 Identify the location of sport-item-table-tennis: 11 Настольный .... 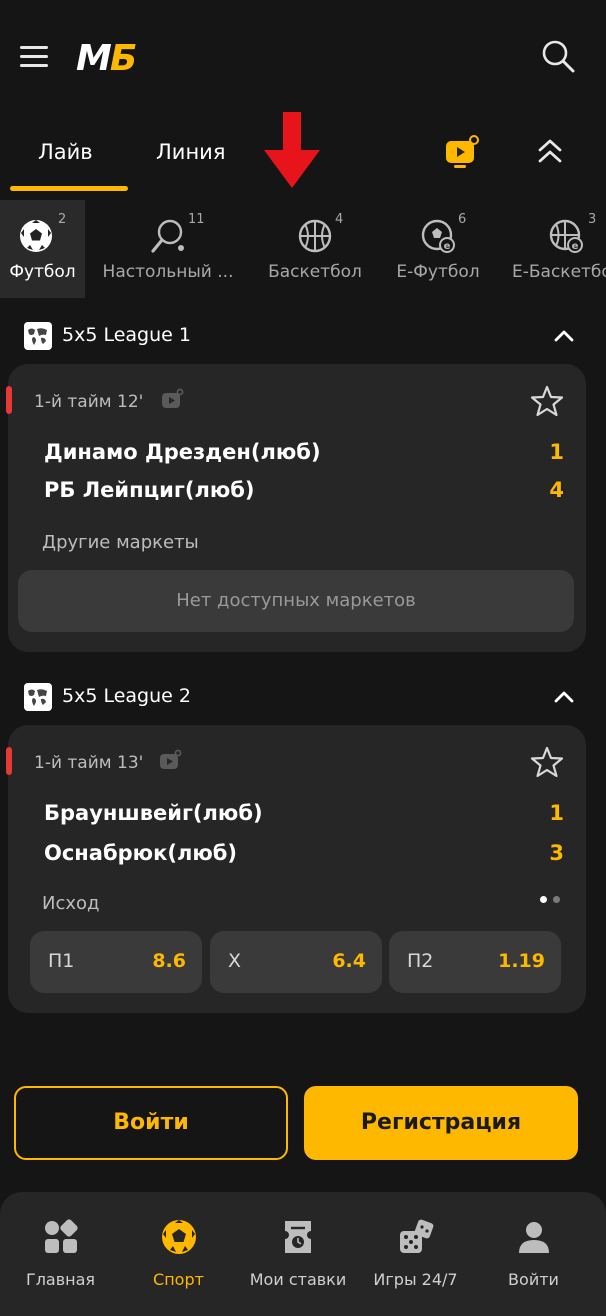
(168, 249).